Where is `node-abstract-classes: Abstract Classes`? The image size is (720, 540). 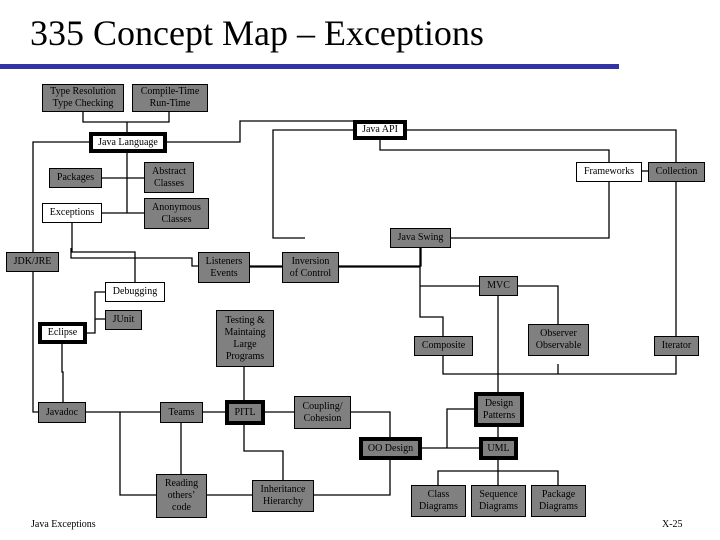
node-abstract-classes: Abstract Classes is located at coordinates (169, 177).